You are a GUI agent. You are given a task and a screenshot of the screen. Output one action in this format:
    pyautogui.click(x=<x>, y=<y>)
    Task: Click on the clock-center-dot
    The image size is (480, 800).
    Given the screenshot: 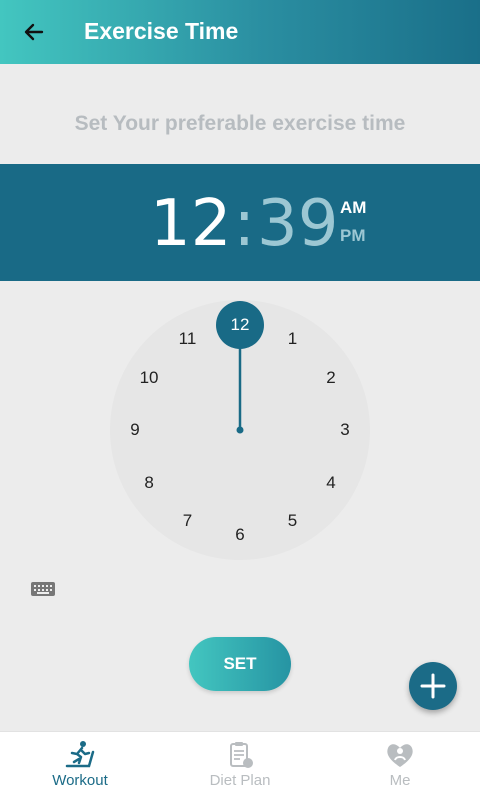 What is the action you would take?
    pyautogui.click(x=240, y=430)
    